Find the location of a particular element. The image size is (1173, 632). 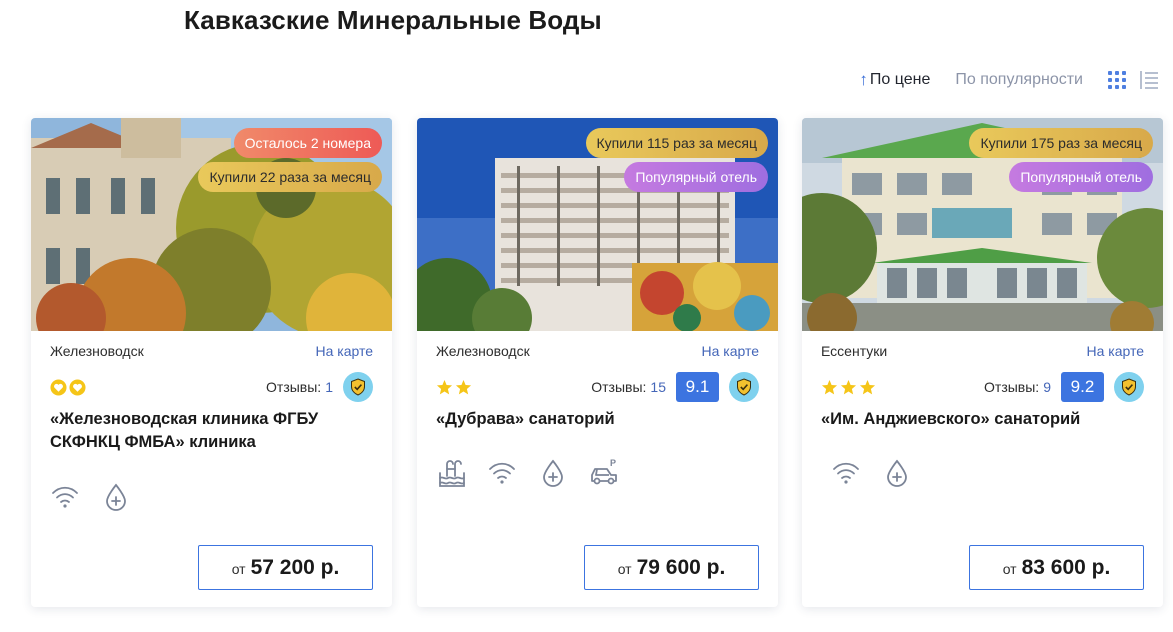

sort-bar: ↑ По цене По популярности is located at coordinates (1009, 80).